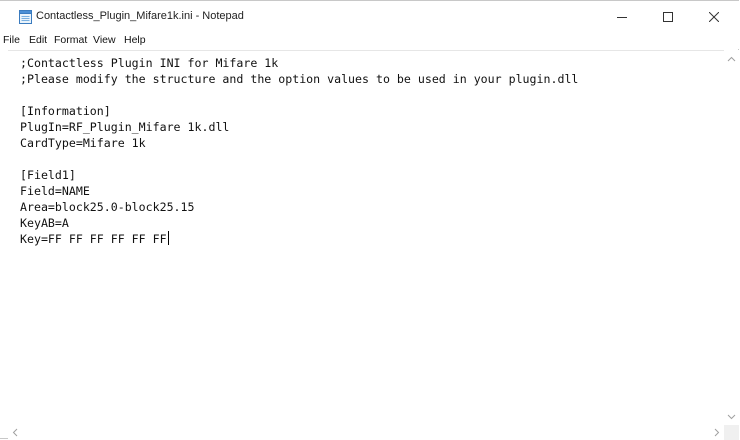 The height and width of the screenshot is (440, 740). What do you see at coordinates (366, 432) in the screenshot?
I see `horizontal-scrollbar` at bounding box center [366, 432].